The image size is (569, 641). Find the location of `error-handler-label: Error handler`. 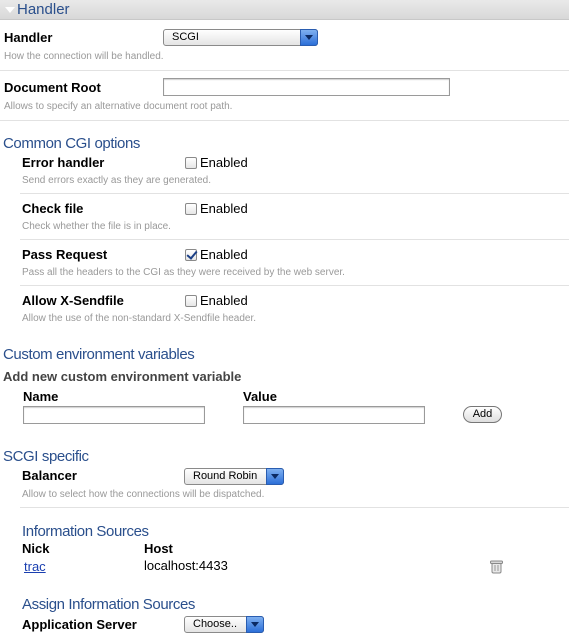

error-handler-label: Error handler is located at coordinates (63, 162).